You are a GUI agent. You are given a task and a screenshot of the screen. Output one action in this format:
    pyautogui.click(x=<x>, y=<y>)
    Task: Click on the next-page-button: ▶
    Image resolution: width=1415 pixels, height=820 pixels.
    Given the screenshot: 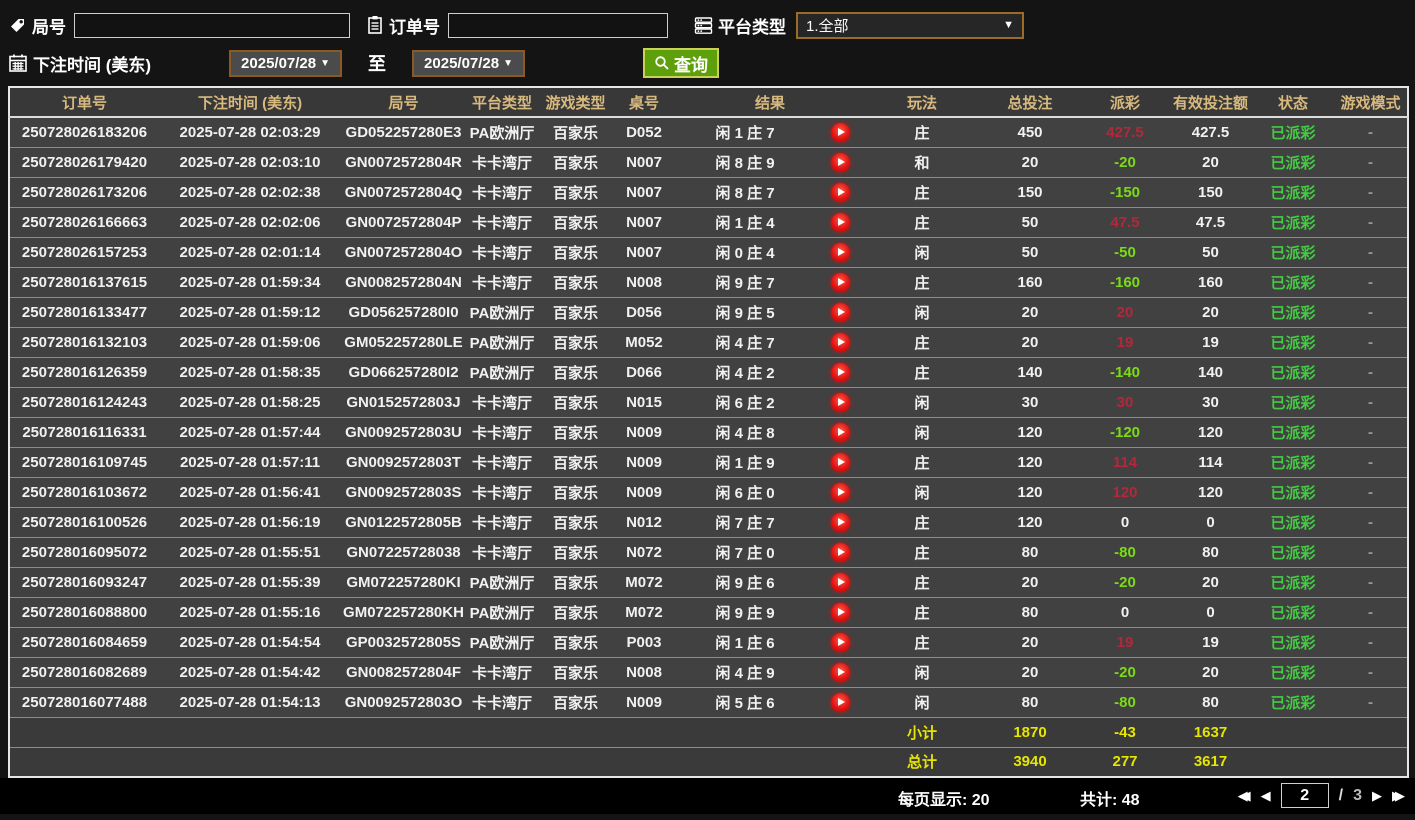 What is the action you would take?
    pyautogui.click(x=1377, y=796)
    